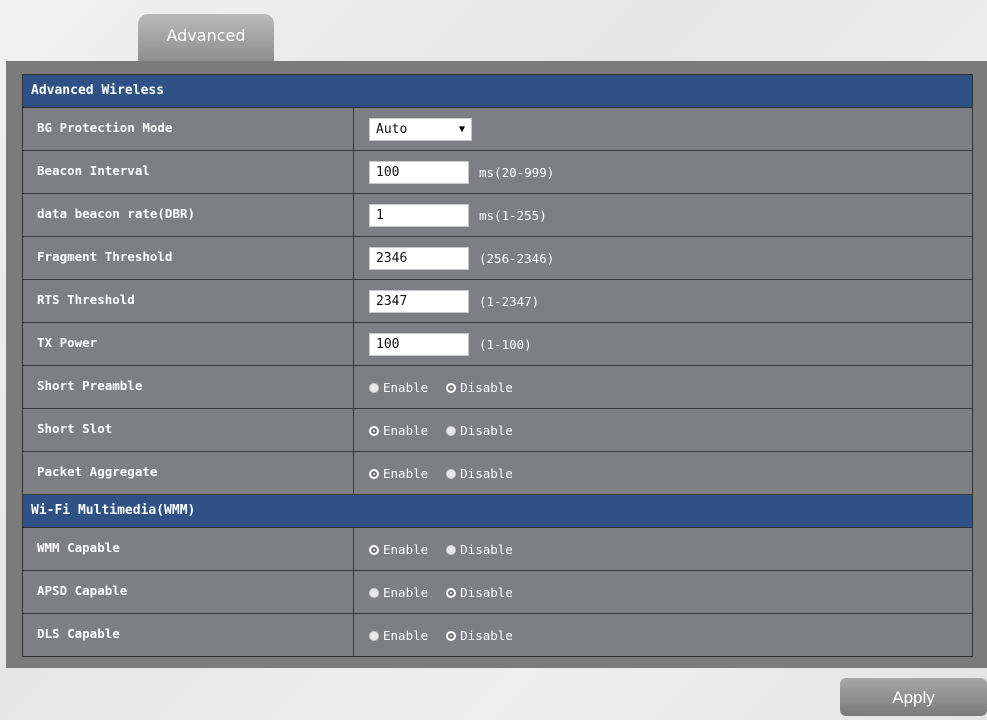  What do you see at coordinates (419, 215) in the screenshot?
I see `data-beacon-rate-input: 1` at bounding box center [419, 215].